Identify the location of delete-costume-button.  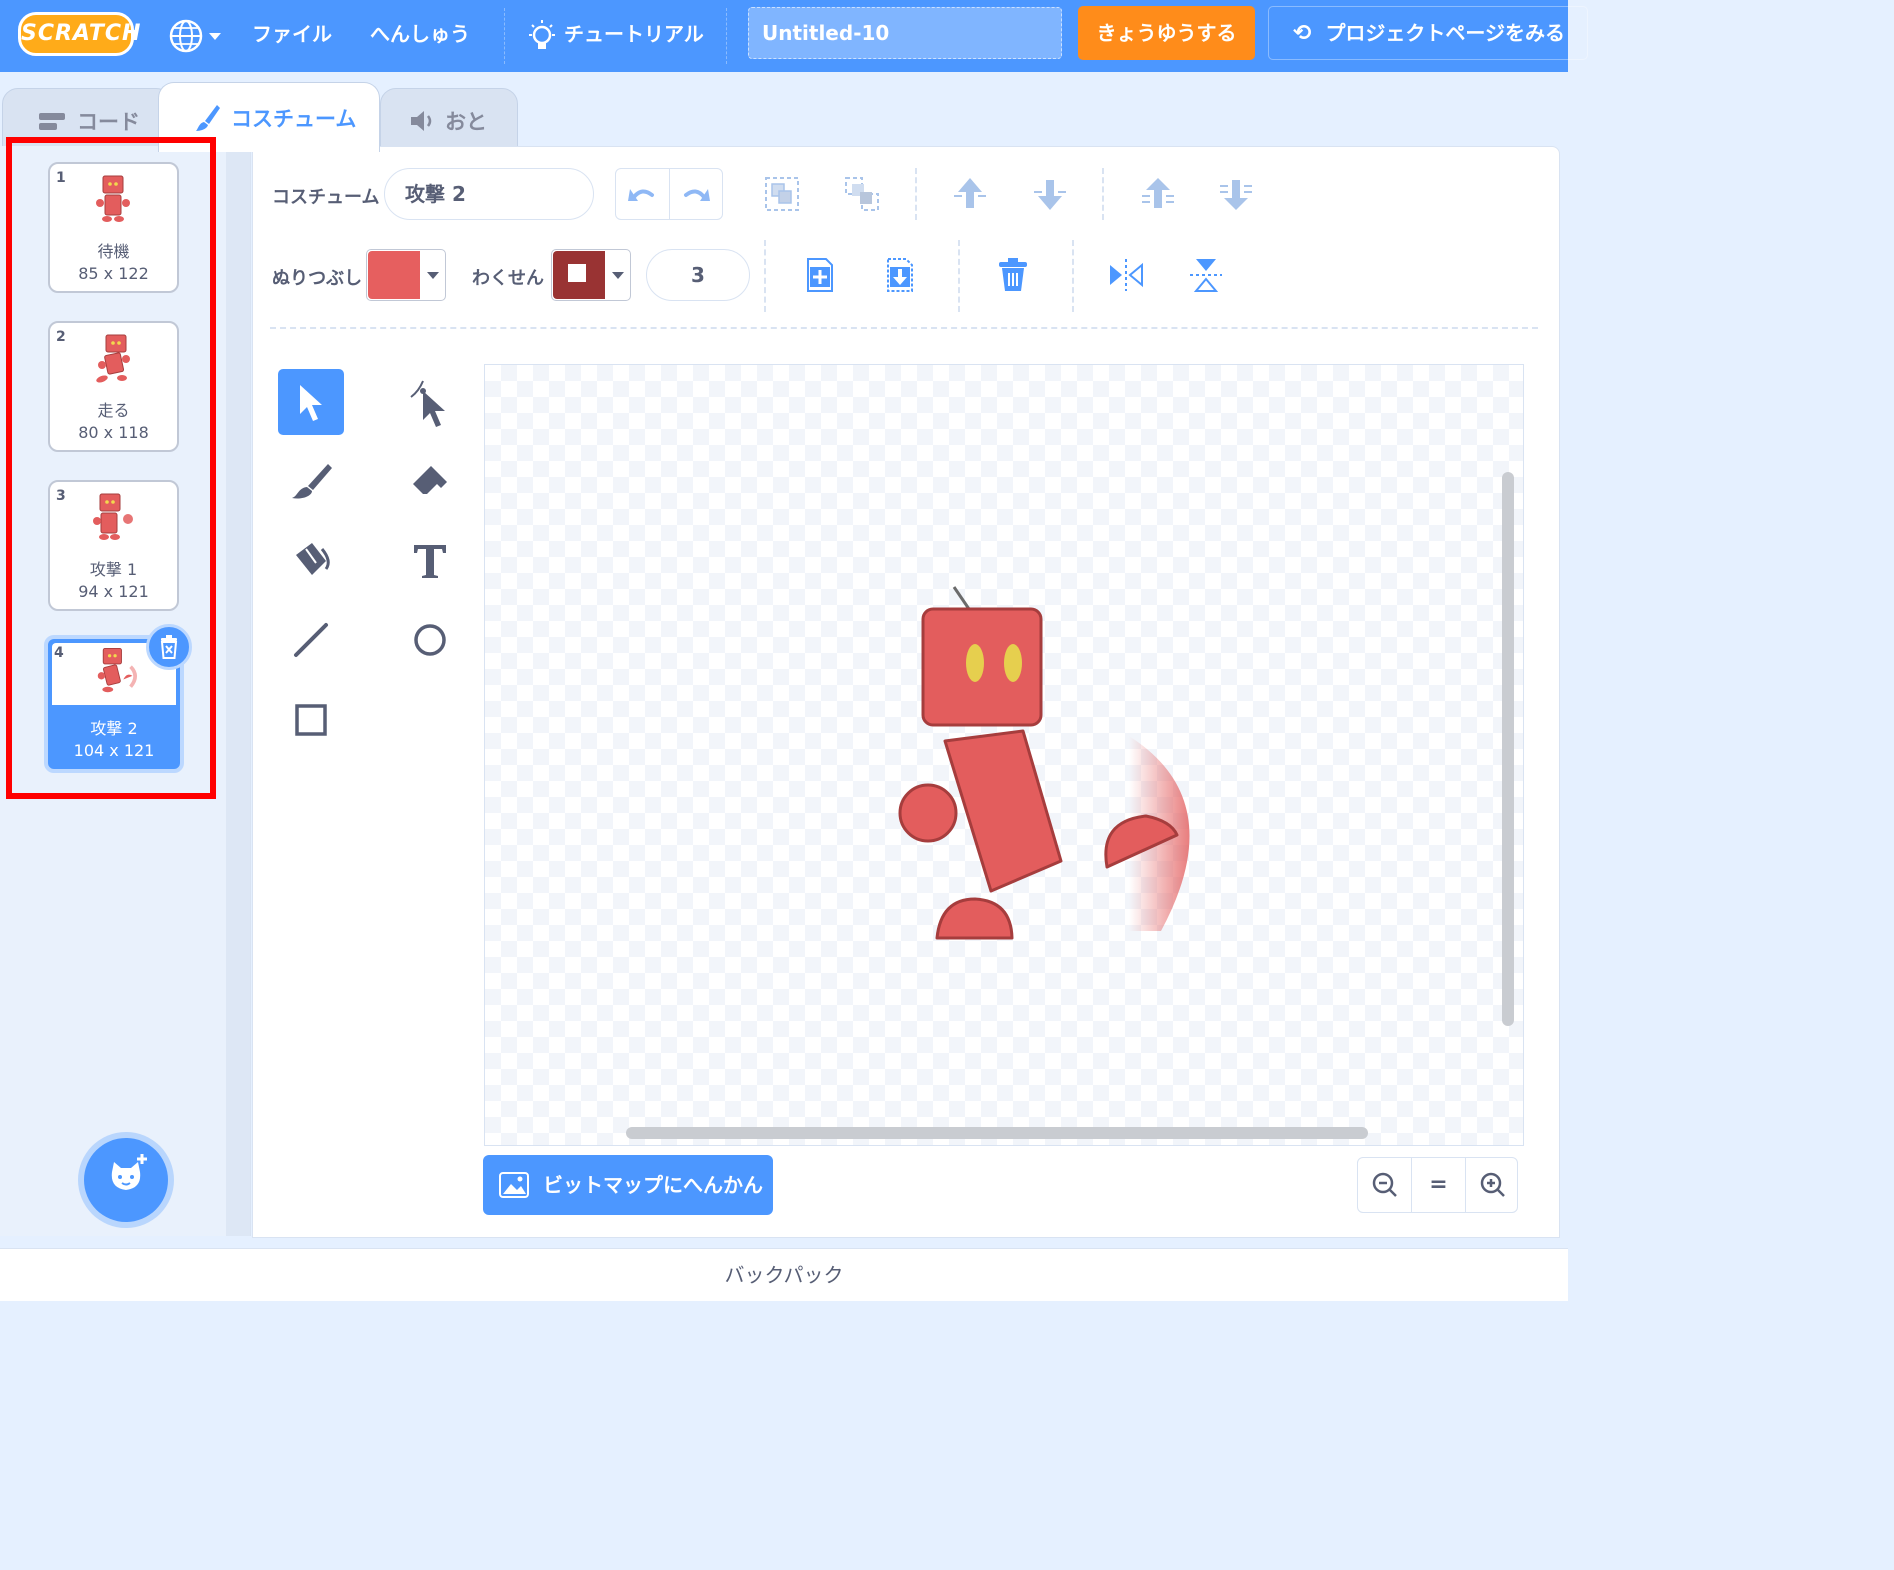
(169, 647).